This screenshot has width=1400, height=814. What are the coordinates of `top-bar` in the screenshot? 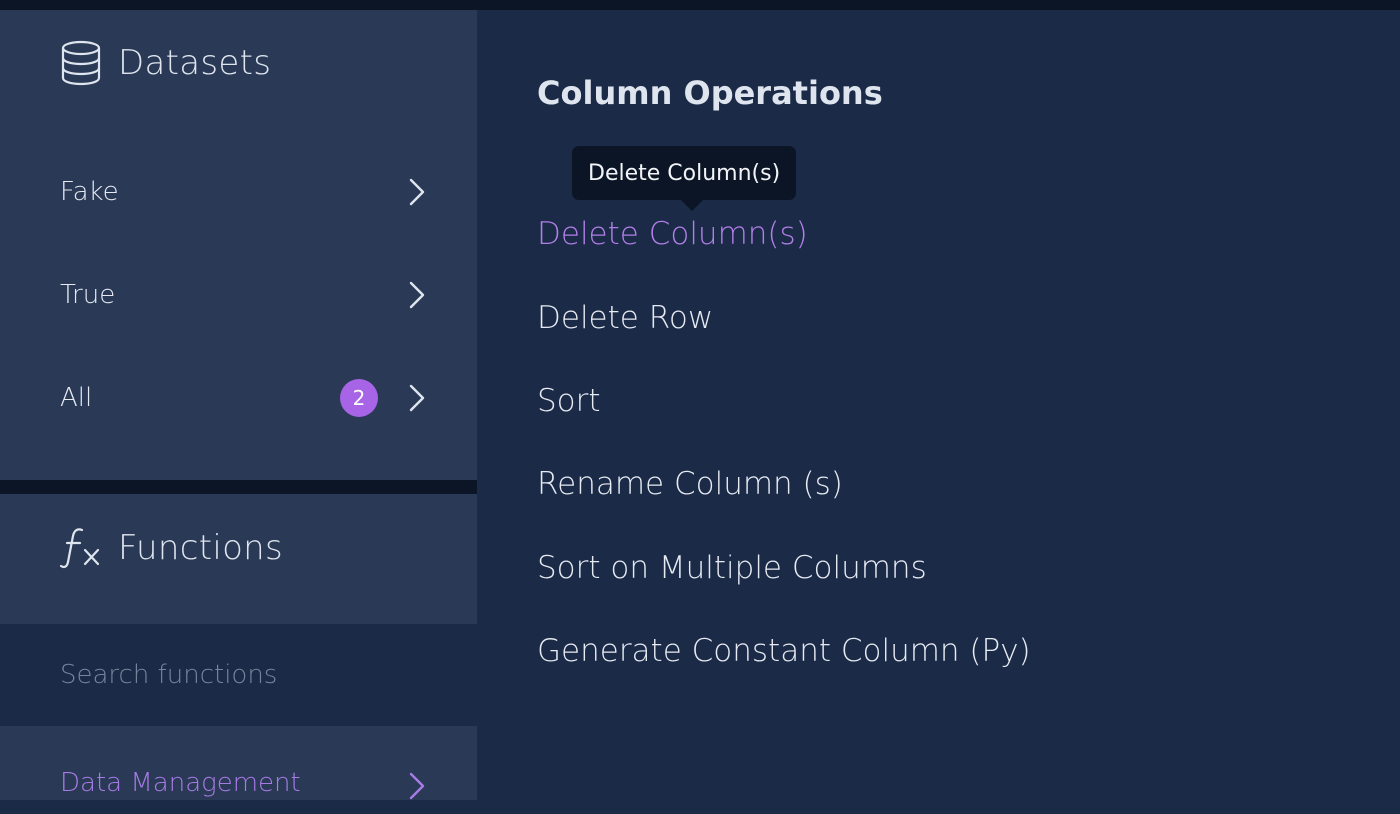 It's located at (700, 5).